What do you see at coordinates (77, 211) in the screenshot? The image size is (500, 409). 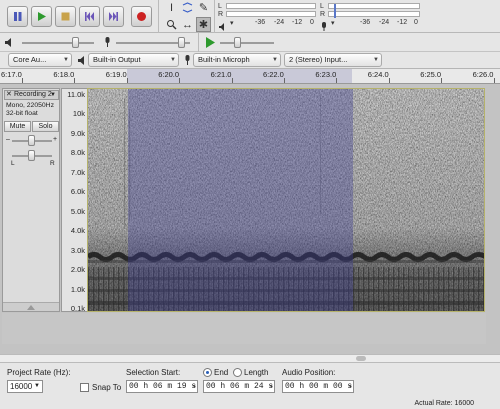 I see `frequency-label: 5.0k` at bounding box center [77, 211].